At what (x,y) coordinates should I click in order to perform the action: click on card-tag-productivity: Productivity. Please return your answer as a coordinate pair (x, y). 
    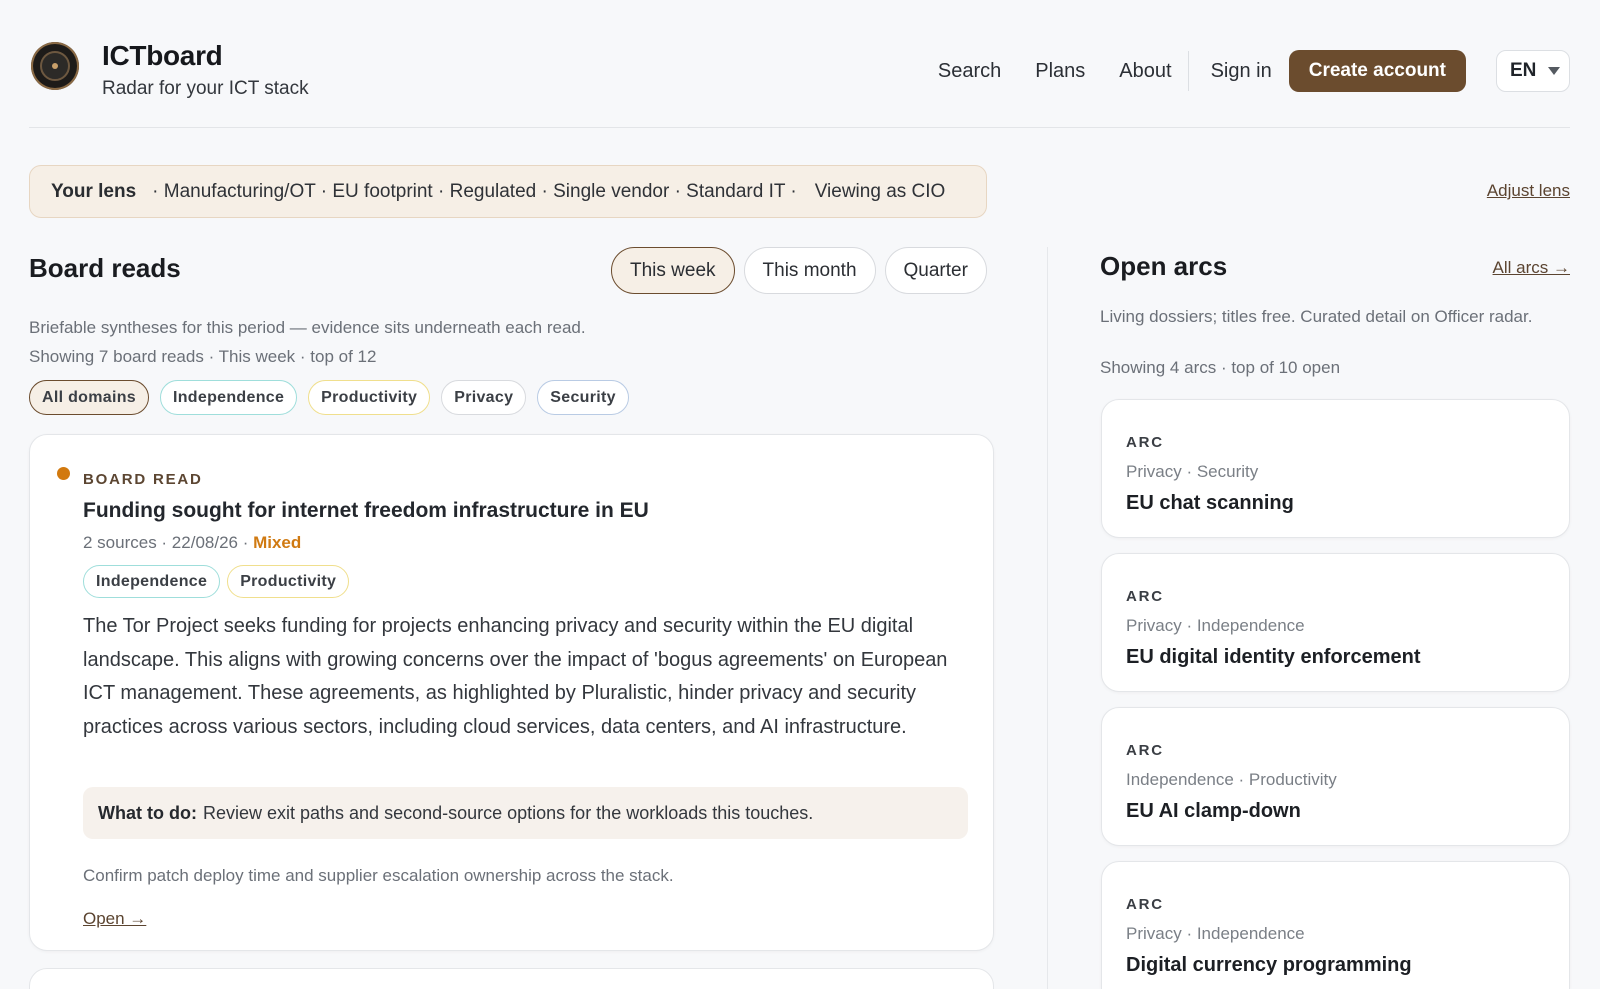
    Looking at the image, I should click on (288, 581).